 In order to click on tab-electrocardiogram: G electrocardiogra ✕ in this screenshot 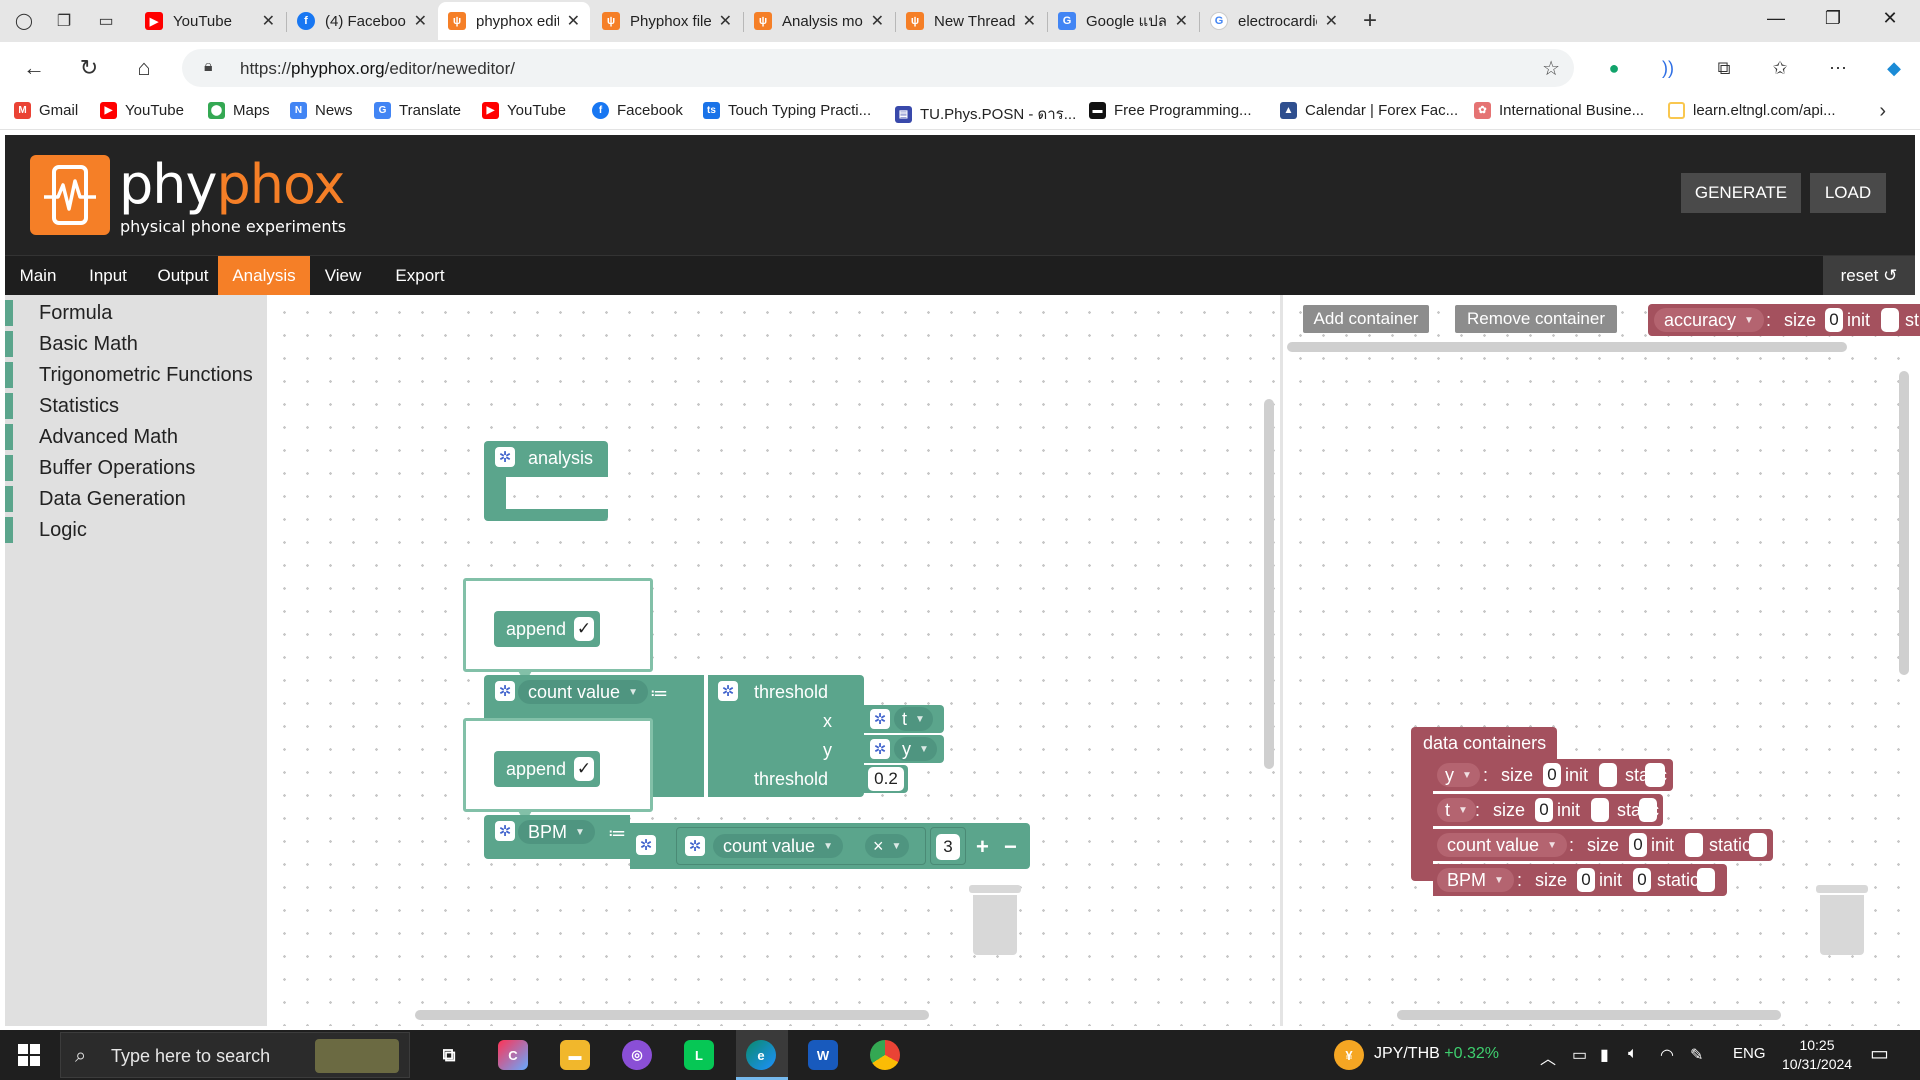, I will do `click(1274, 21)`.